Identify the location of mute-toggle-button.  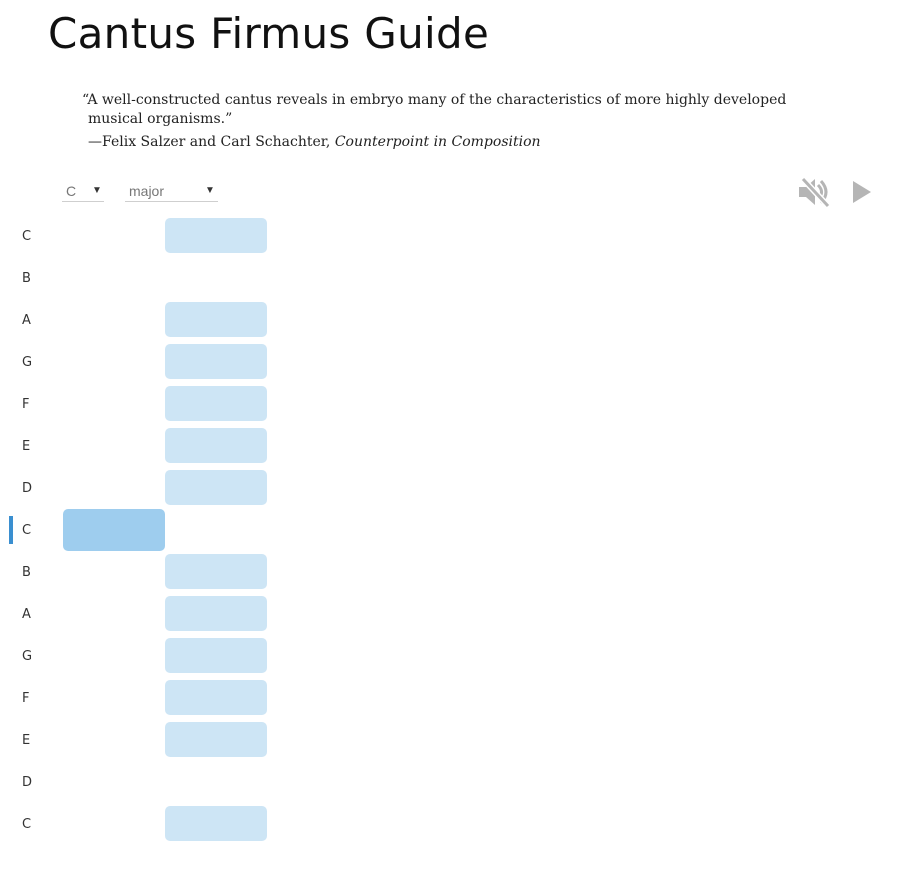
(814, 192).